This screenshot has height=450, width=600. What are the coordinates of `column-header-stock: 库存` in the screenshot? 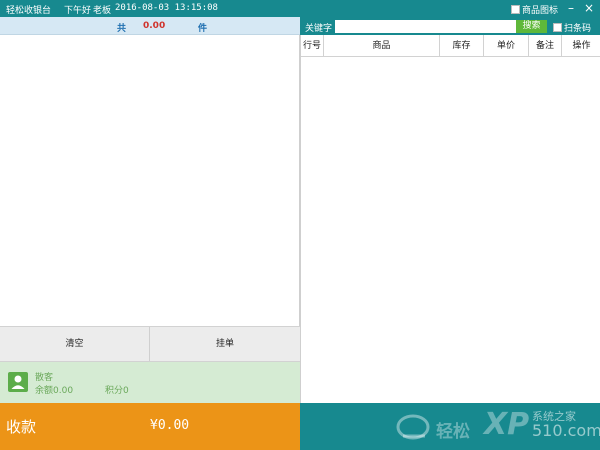 It's located at (462, 46).